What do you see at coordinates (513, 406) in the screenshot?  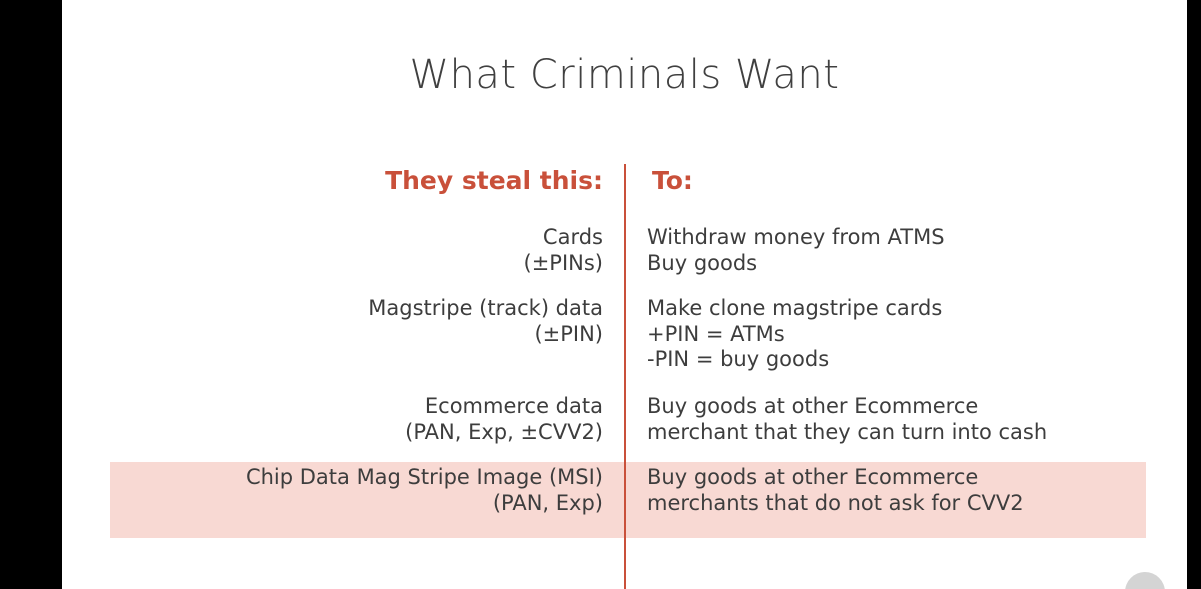 I see `steal-line: Ecommerce data` at bounding box center [513, 406].